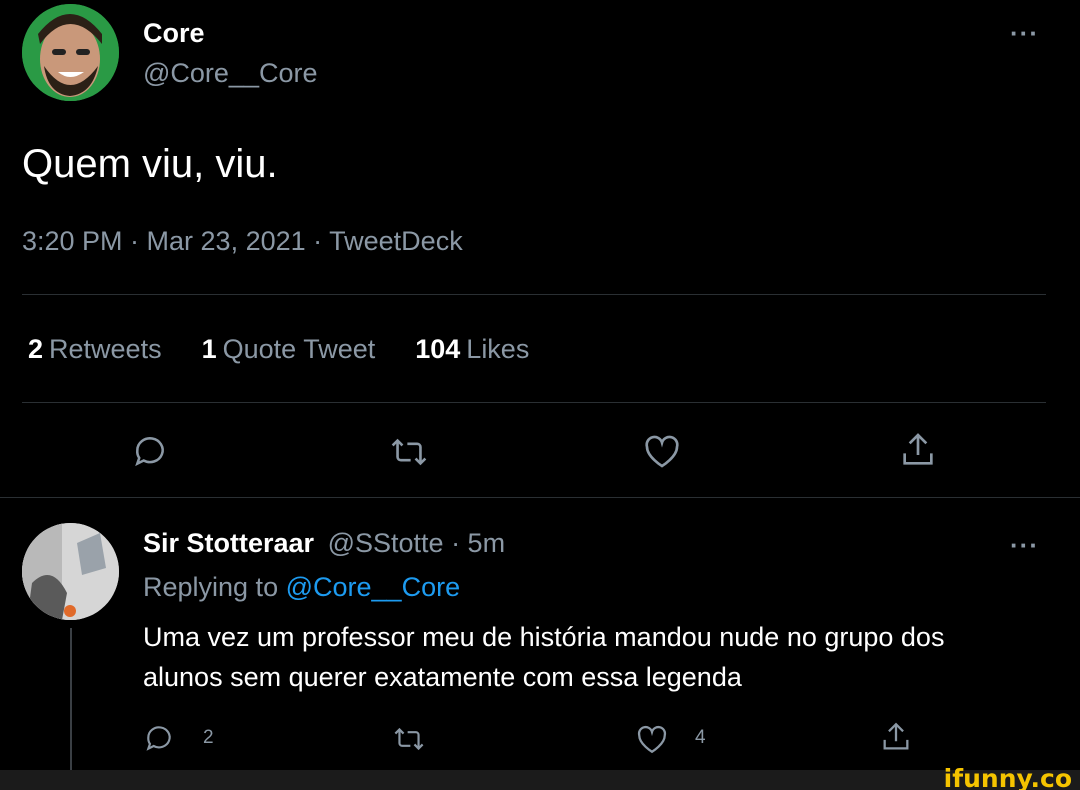 The image size is (1080, 790). What do you see at coordinates (70, 52) in the screenshot?
I see `author-avatar` at bounding box center [70, 52].